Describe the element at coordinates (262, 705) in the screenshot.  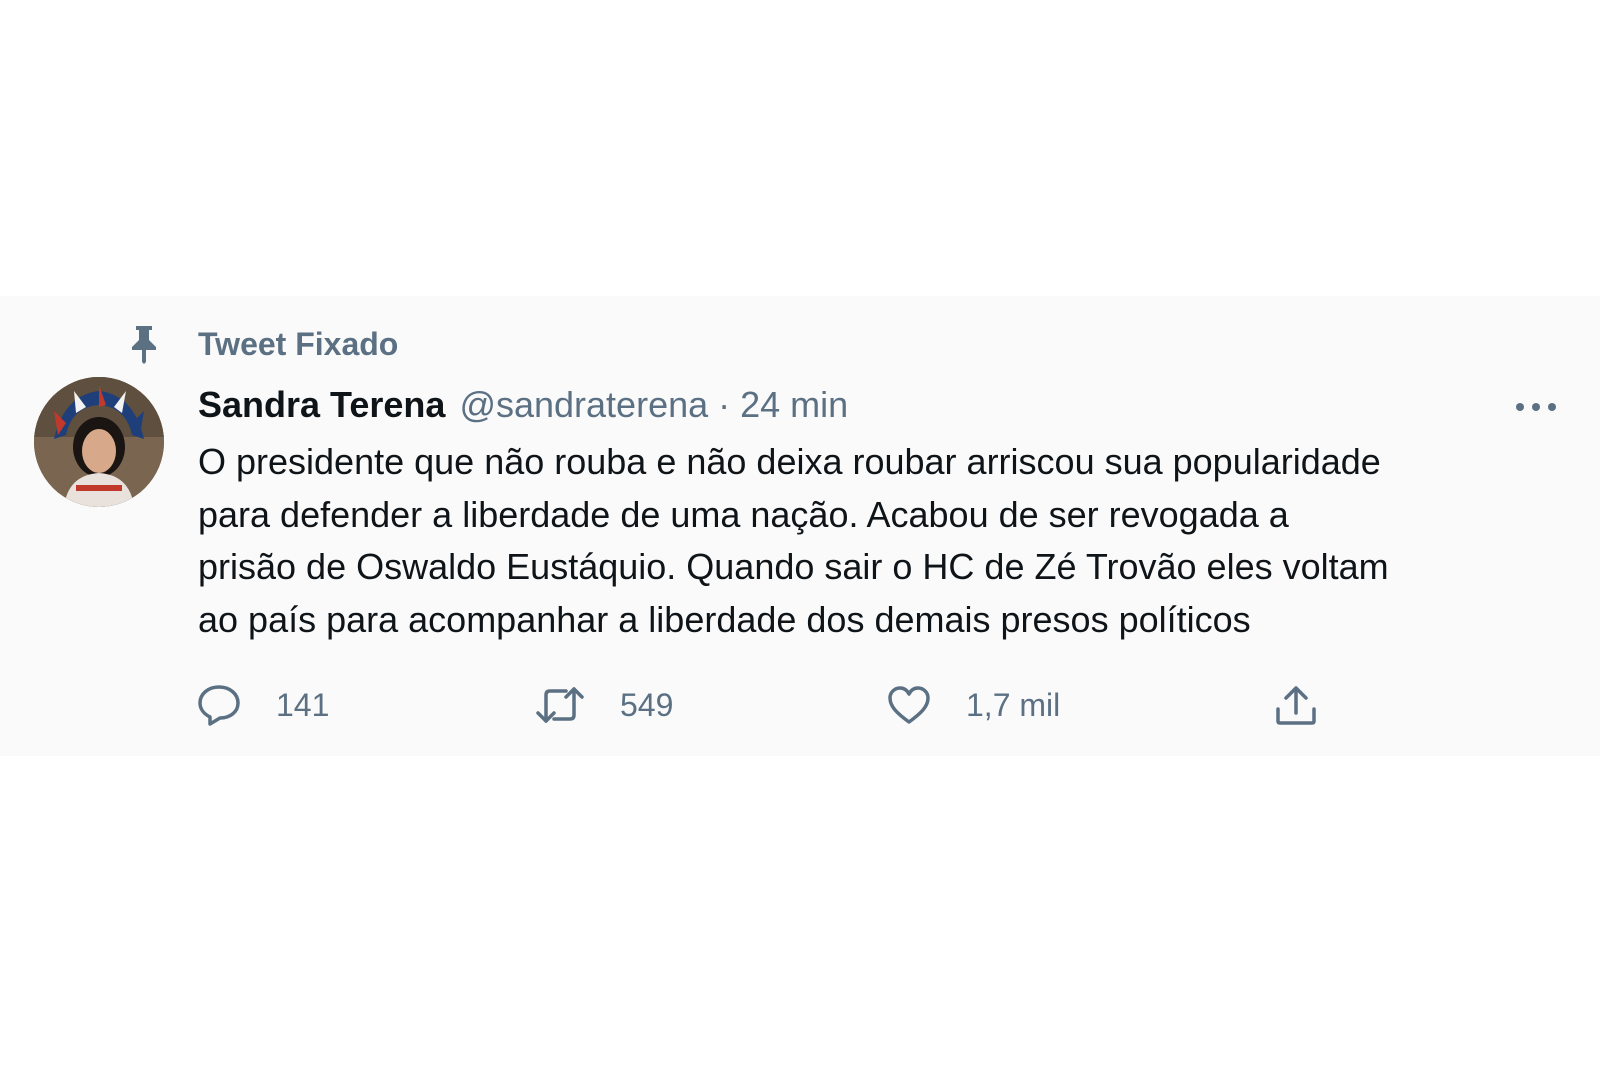
I see `reply-button: 141` at that location.